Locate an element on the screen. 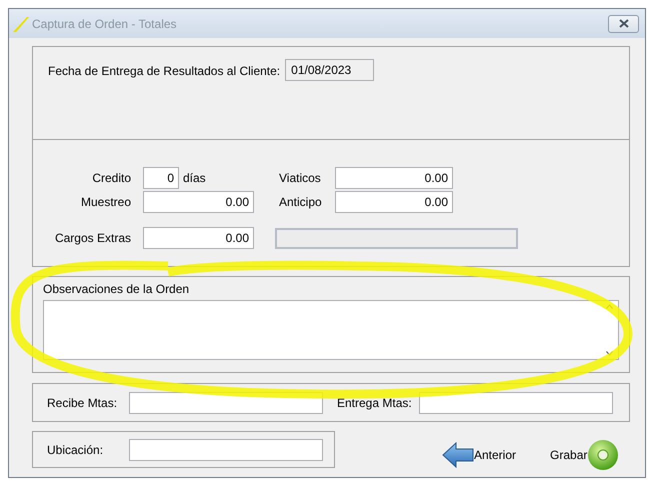 The height and width of the screenshot is (485, 652). anticipo-field: 0.00 is located at coordinates (394, 202).